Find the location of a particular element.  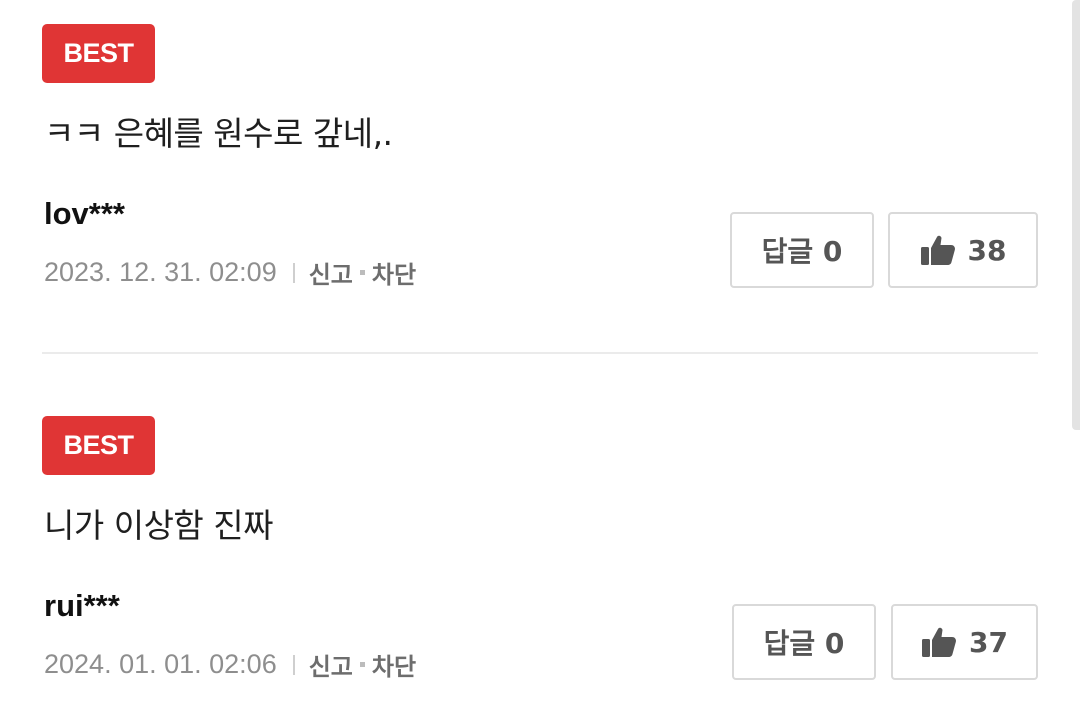

comment-text: 니가 이상함 진짜 is located at coordinates (159, 525).